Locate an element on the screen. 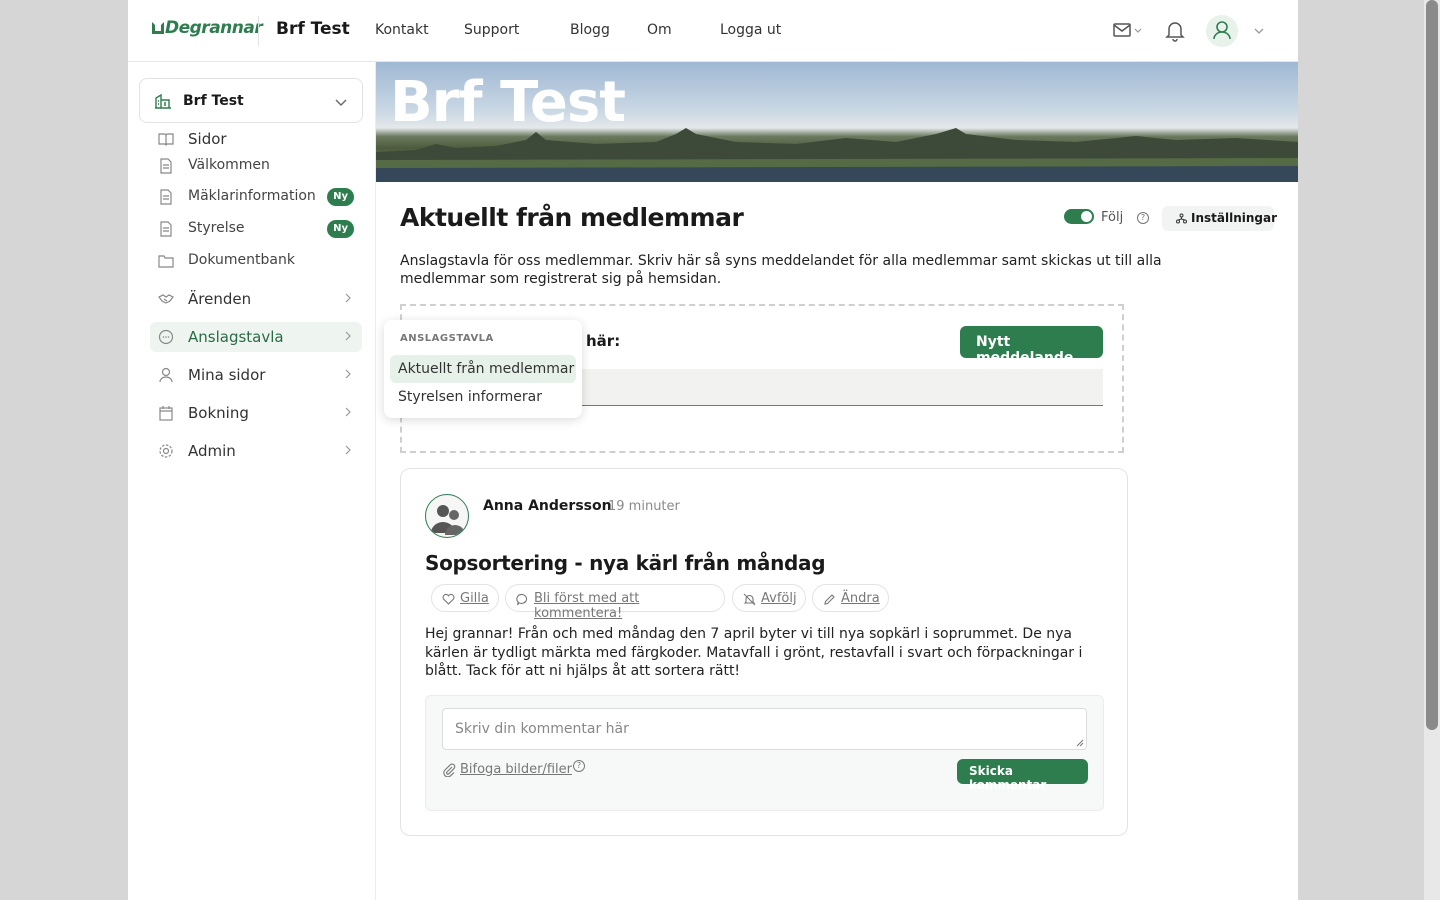 This screenshot has width=1440, height=900. comment-textarea: Skriv din kommentar här is located at coordinates (764, 729).